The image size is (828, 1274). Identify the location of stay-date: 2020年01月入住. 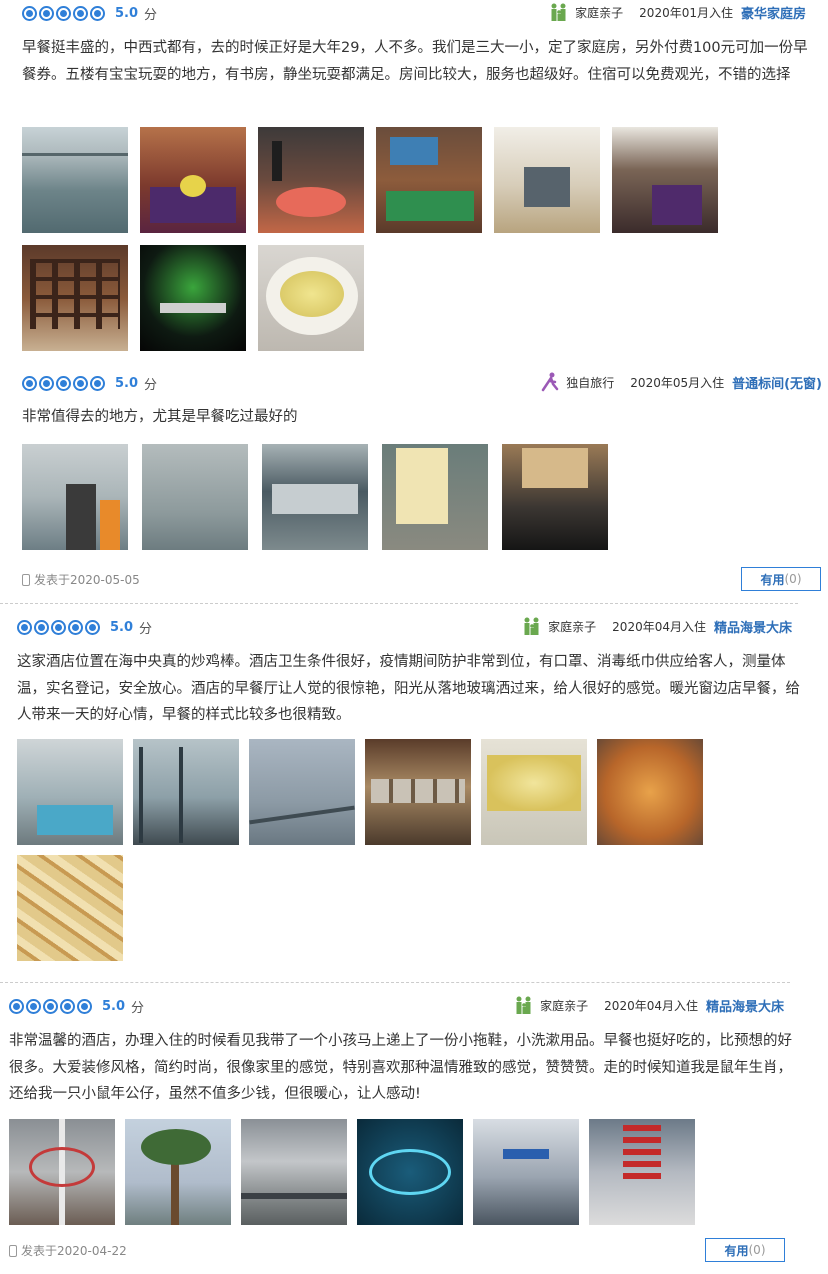
(686, 12).